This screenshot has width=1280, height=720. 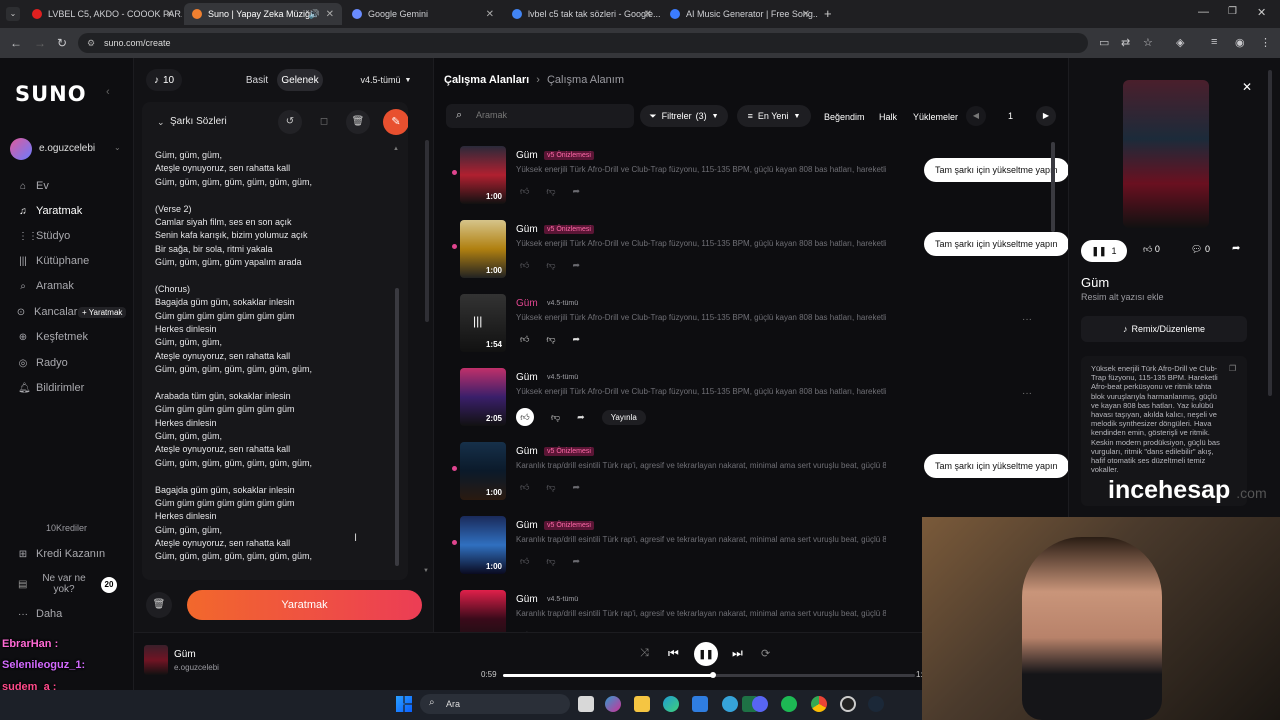 I want to click on sort-button: ≡ En Yeni ▼, so click(x=774, y=116).